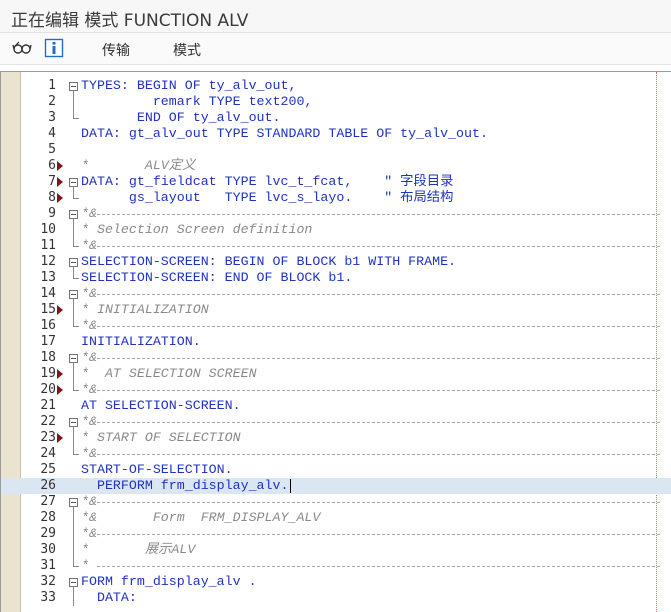 Image resolution: width=671 pixels, height=612 pixels. I want to click on code-line: 10 * Selection Screen definition, so click(336, 230).